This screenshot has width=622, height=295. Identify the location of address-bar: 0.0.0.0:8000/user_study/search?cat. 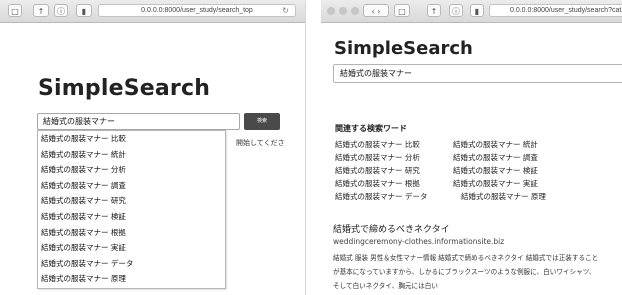
(555, 10).